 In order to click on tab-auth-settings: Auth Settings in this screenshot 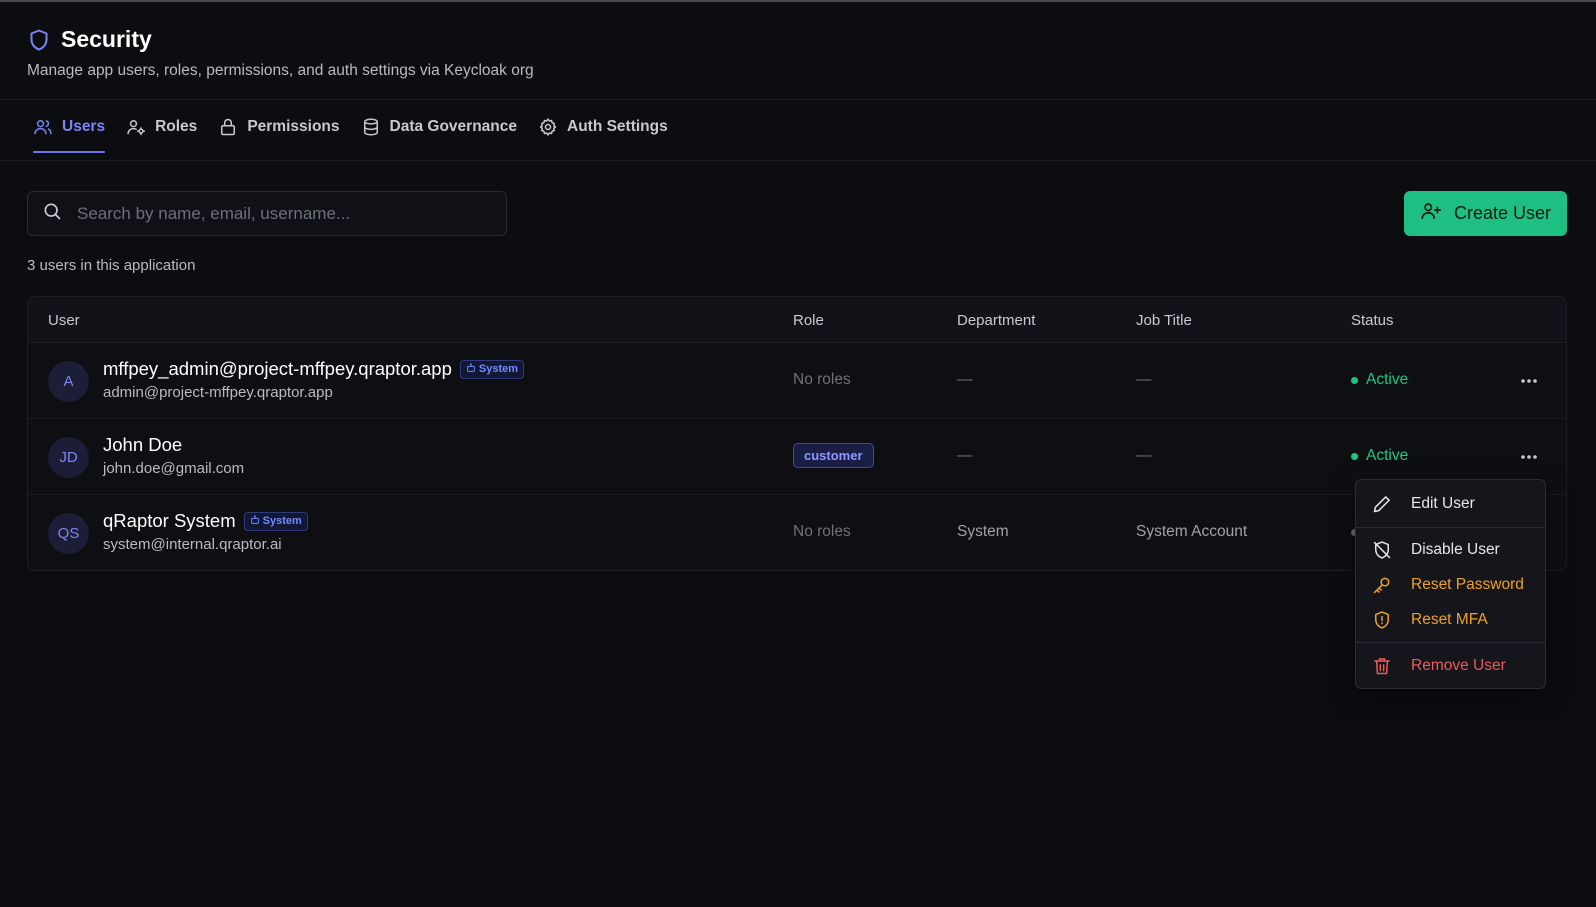, I will do `click(603, 127)`.